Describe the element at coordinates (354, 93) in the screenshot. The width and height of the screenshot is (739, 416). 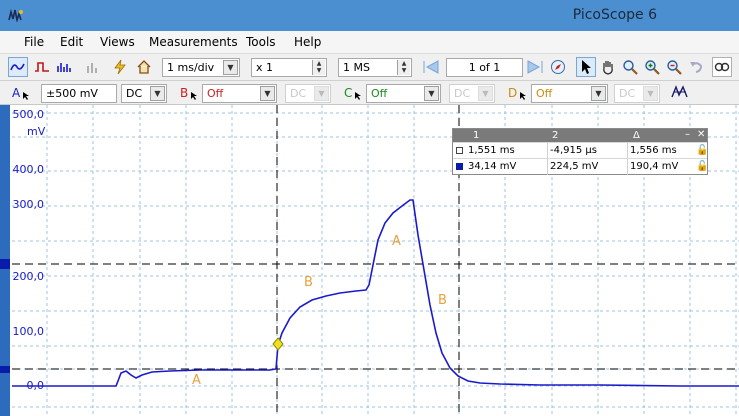
I see `channel-c-button: C` at that location.